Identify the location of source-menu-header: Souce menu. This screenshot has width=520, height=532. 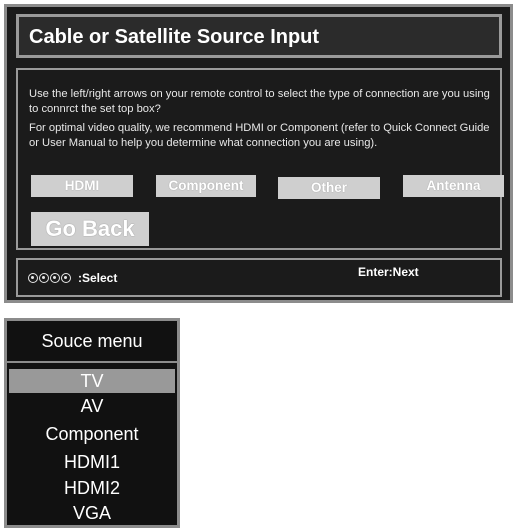
(92, 342).